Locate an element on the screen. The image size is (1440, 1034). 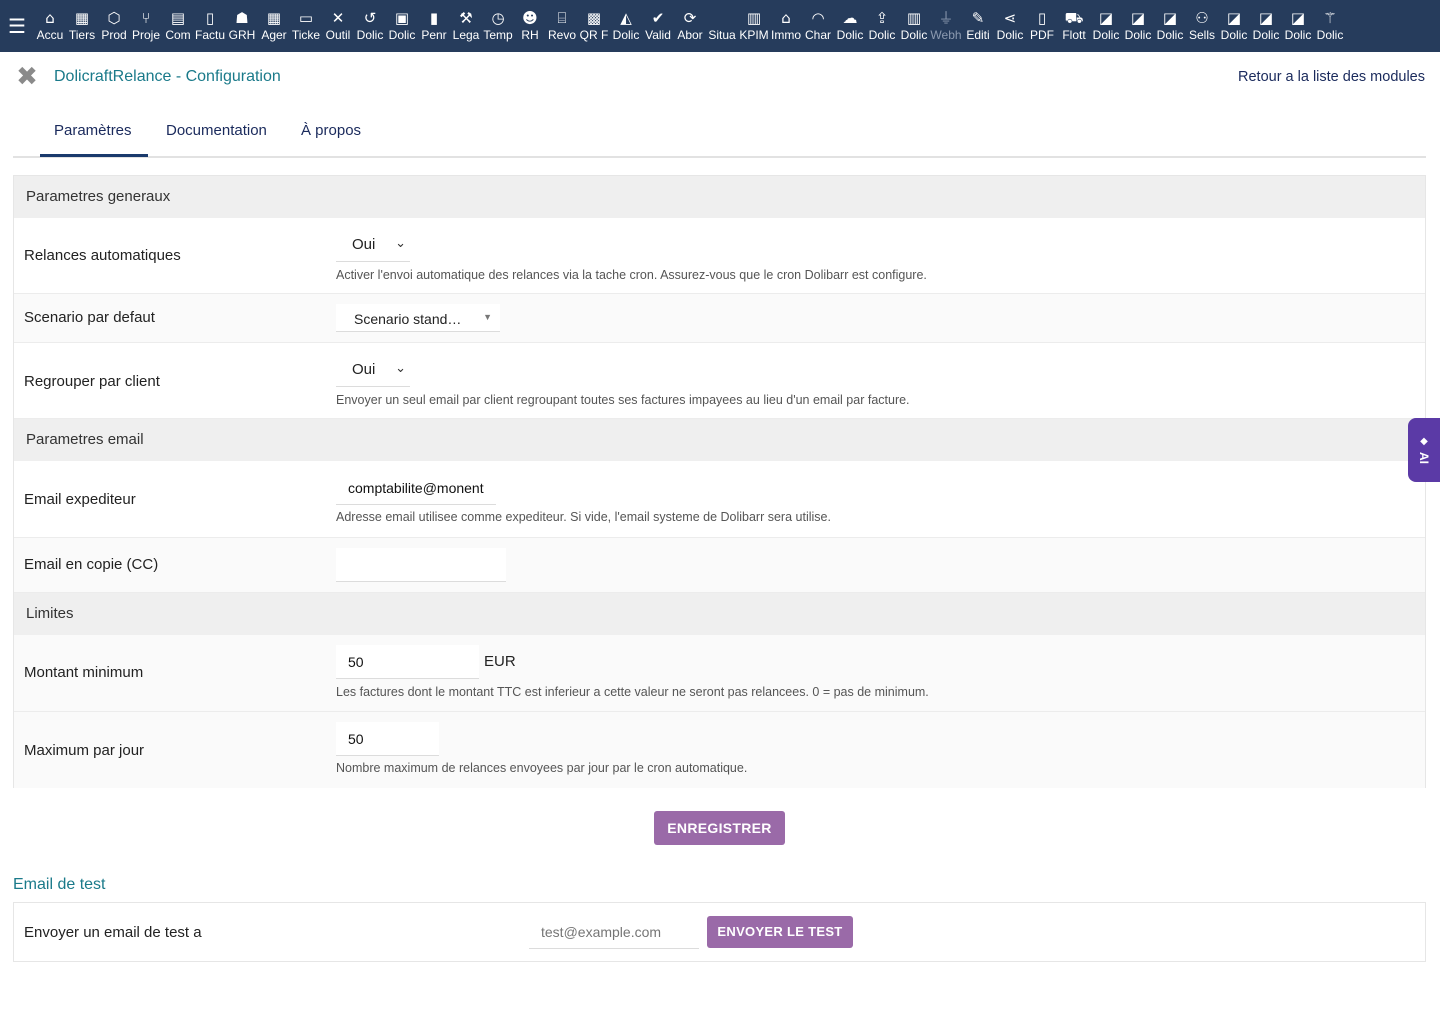
dropdown-arrow-icon: ▼ is located at coordinates (487, 317).